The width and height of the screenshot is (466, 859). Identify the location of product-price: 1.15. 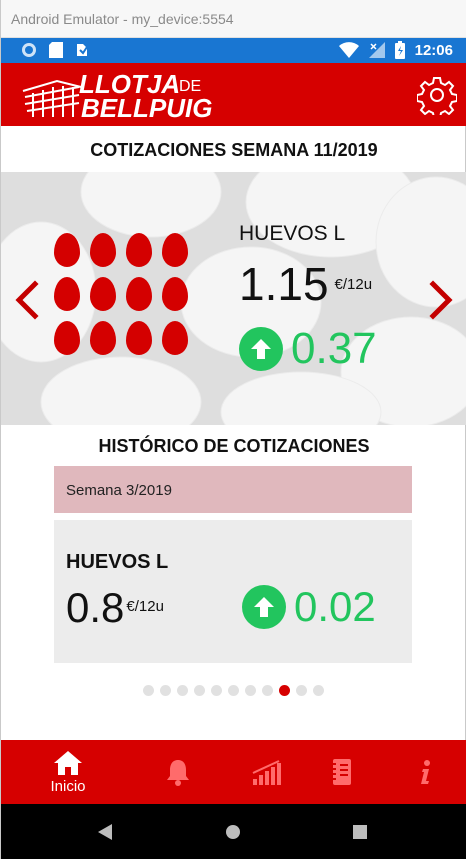
(284, 284).